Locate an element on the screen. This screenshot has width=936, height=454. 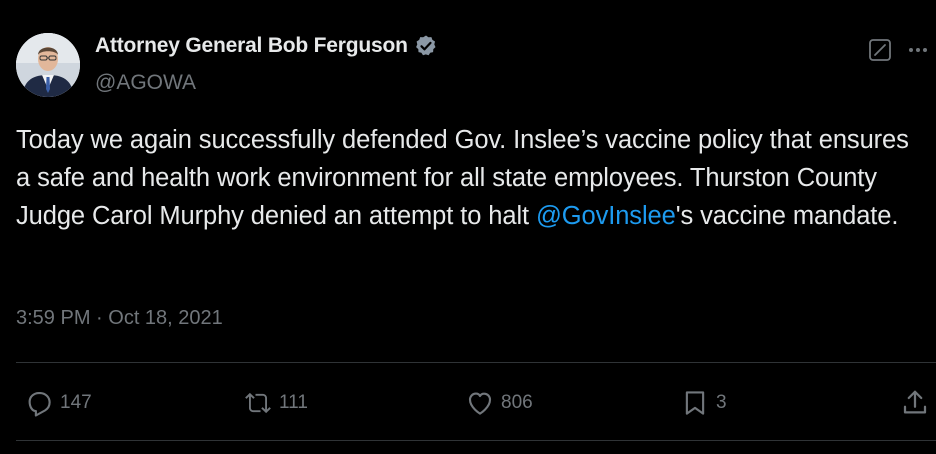
reply-icon is located at coordinates (39, 404).